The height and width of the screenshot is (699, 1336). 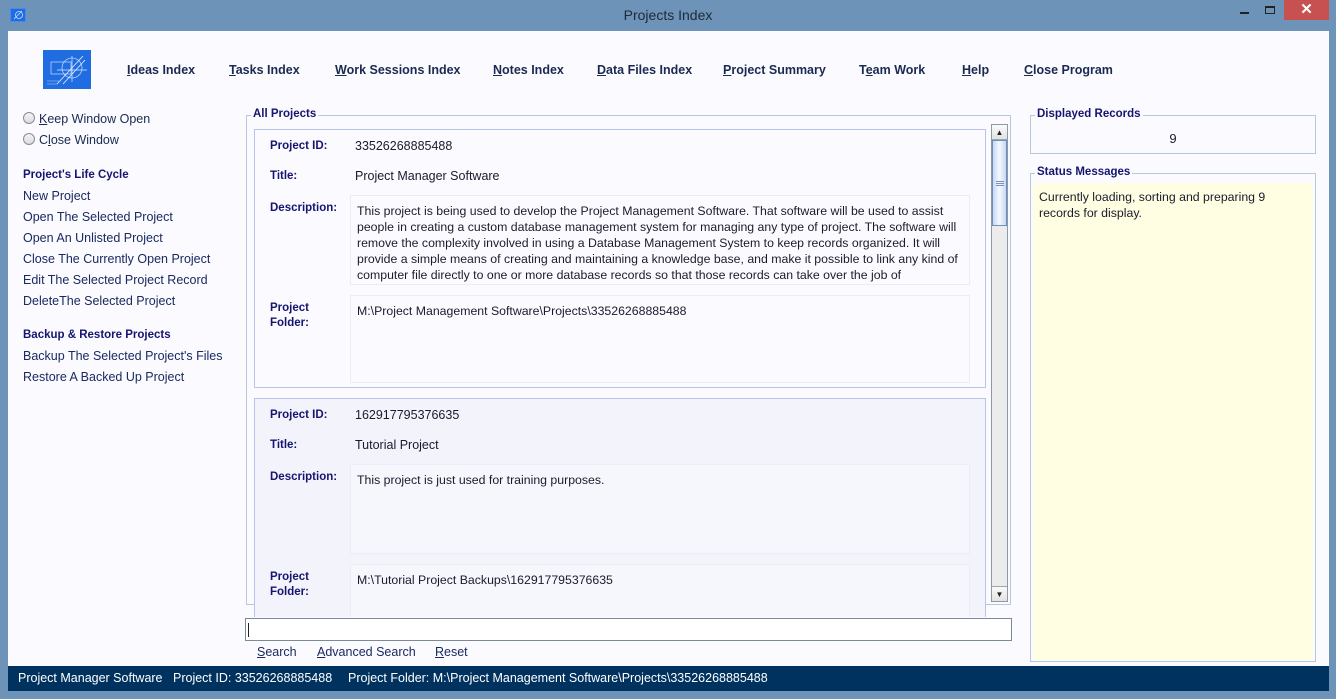 What do you see at coordinates (116, 259) in the screenshot?
I see `close-open-project-link: Close The Currently Open Project` at bounding box center [116, 259].